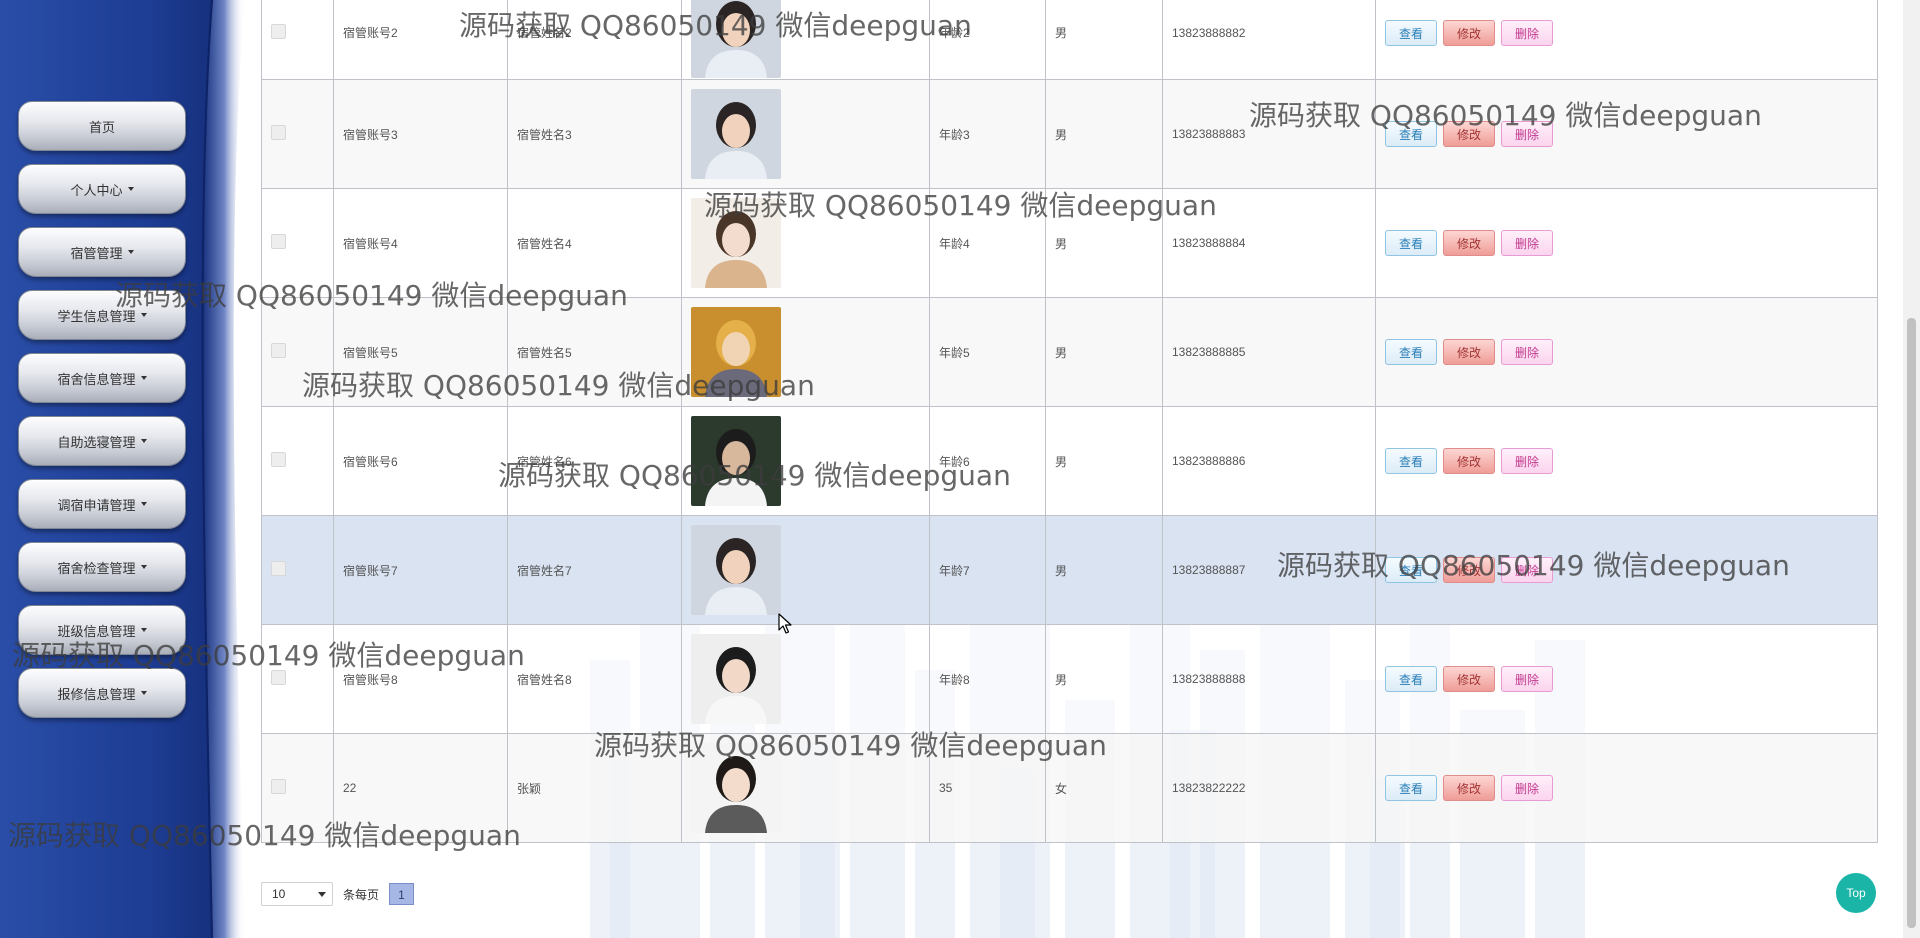  I want to click on back-to-top-button: Top, so click(1856, 893).